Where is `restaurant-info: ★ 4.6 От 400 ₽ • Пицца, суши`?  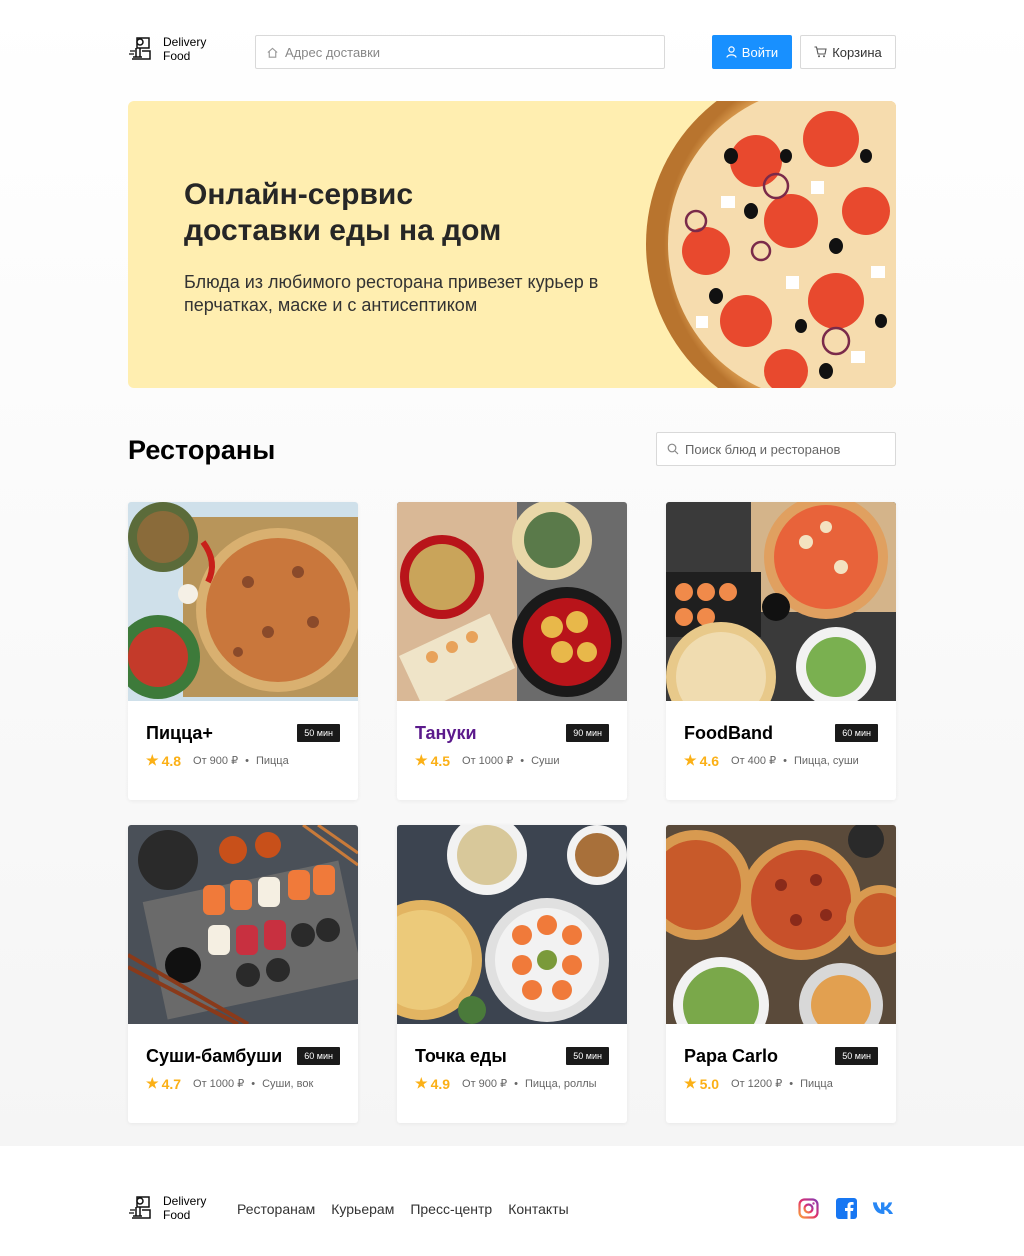 restaurant-info: ★ 4.6 От 400 ₽ • Пицца, суши is located at coordinates (781, 760).